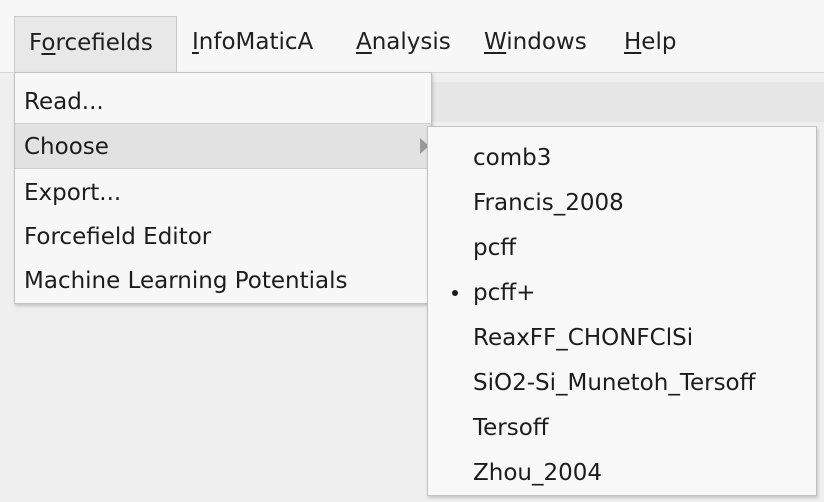  What do you see at coordinates (504, 293) in the screenshot?
I see `forcefield-option-label: pcff+` at bounding box center [504, 293].